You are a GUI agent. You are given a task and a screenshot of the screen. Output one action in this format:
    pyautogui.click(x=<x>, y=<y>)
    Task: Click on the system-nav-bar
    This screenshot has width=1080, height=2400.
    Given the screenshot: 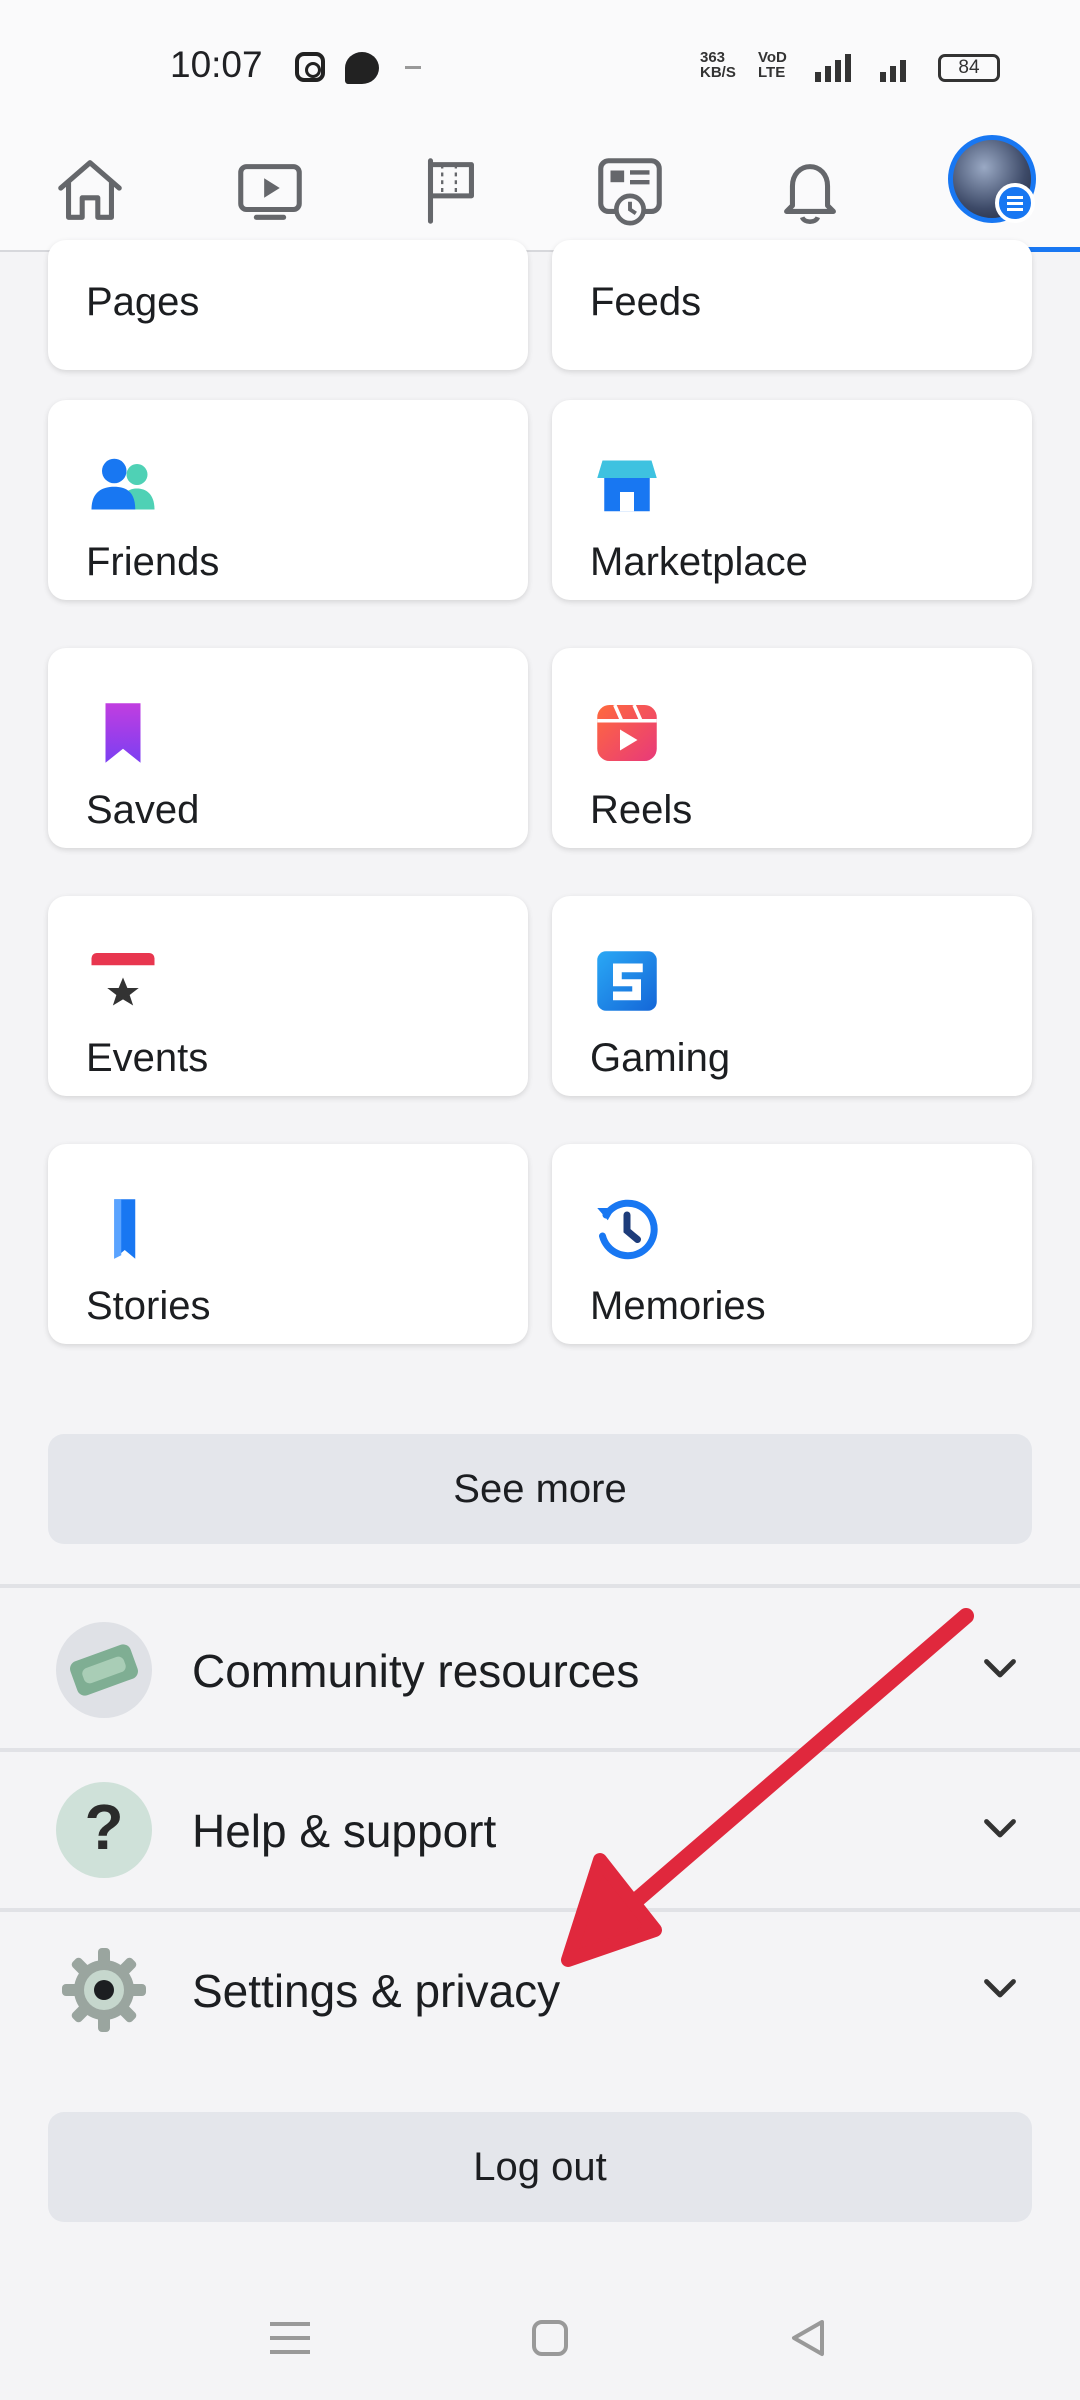 What is the action you would take?
    pyautogui.click(x=540, y=2335)
    